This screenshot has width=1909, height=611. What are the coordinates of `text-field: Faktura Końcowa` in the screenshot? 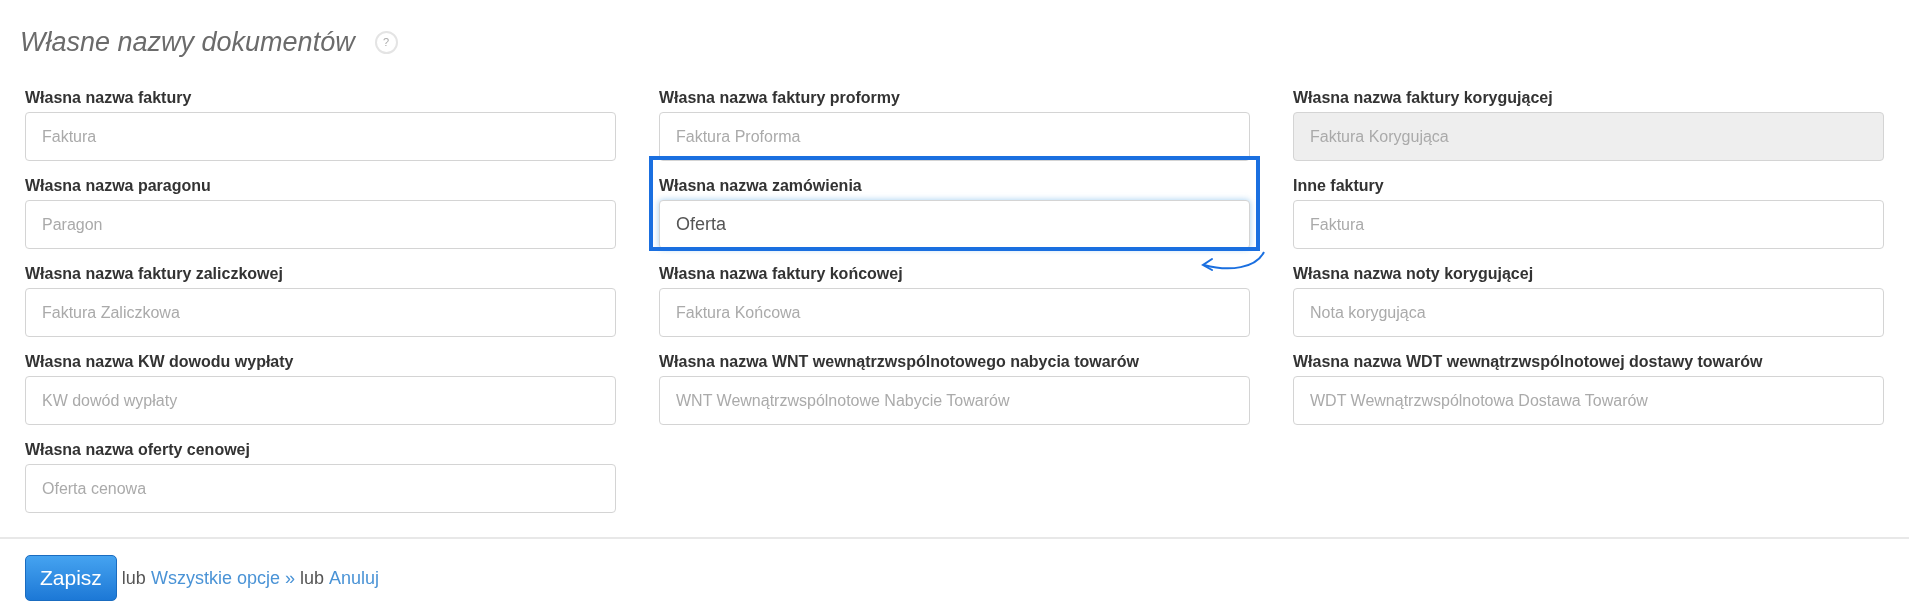 It's located at (954, 312).